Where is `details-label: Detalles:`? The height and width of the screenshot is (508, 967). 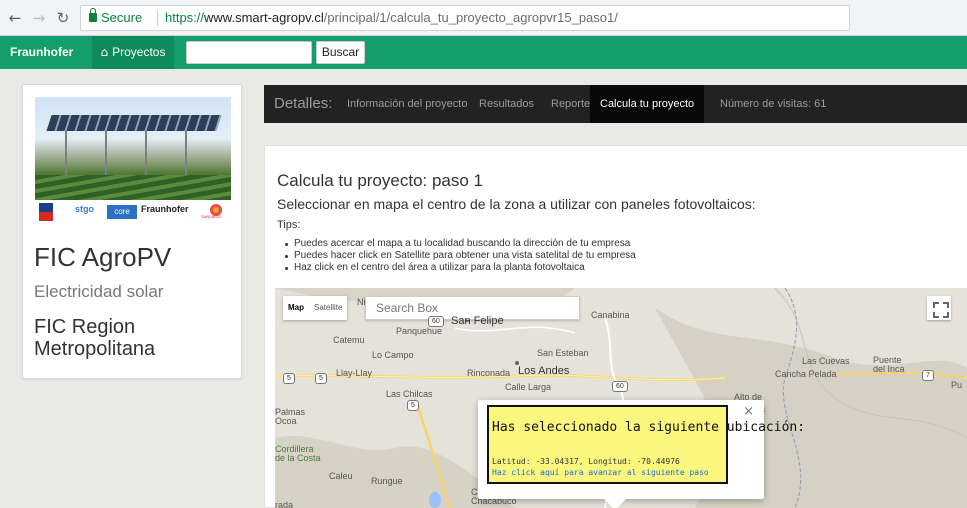
details-label: Detalles: is located at coordinates (303, 103).